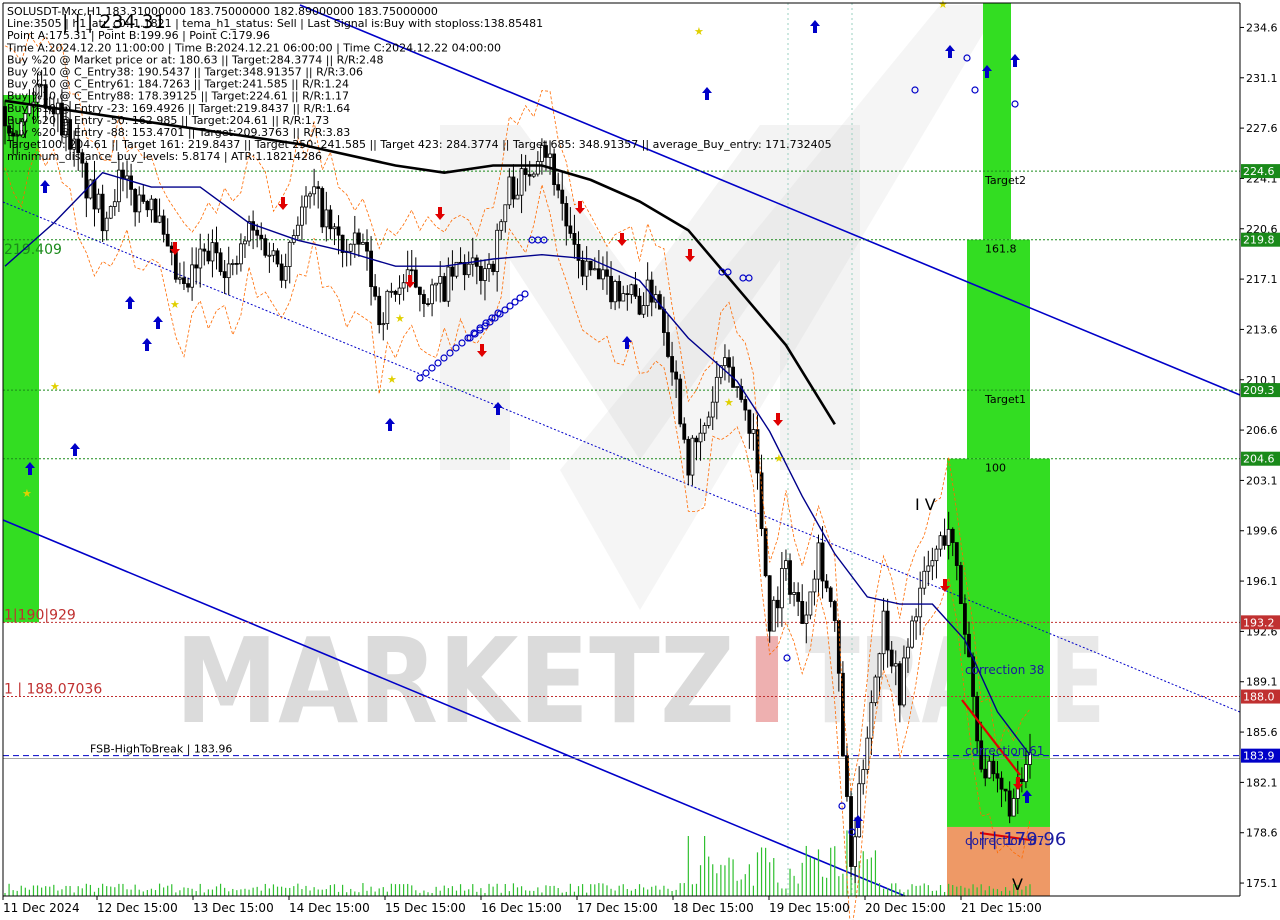 The image size is (1280, 920). Describe the element at coordinates (1259, 171) in the screenshot. I see `level-price-label: 224.6` at that location.